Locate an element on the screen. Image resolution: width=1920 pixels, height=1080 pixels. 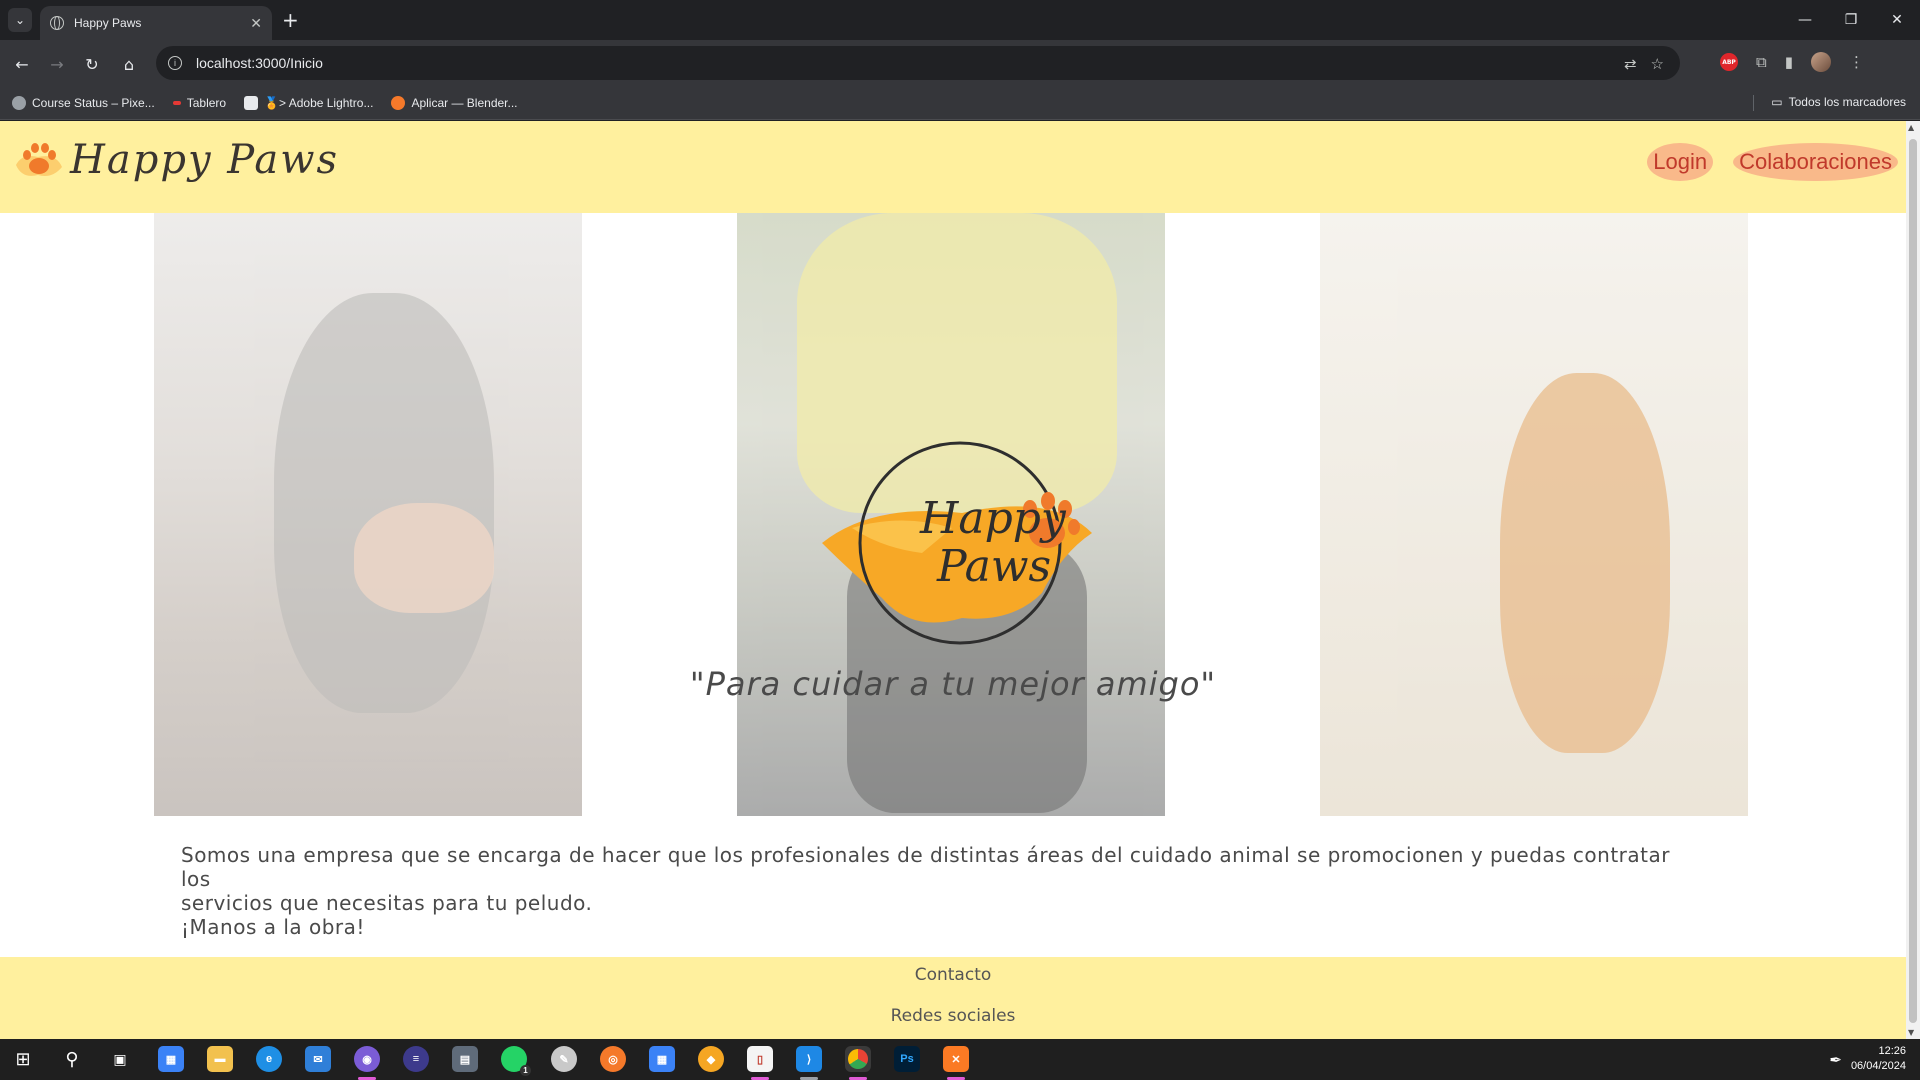
extension-icons: ABP ⧉ ▮ ⋮ is located at coordinates (1792, 62).